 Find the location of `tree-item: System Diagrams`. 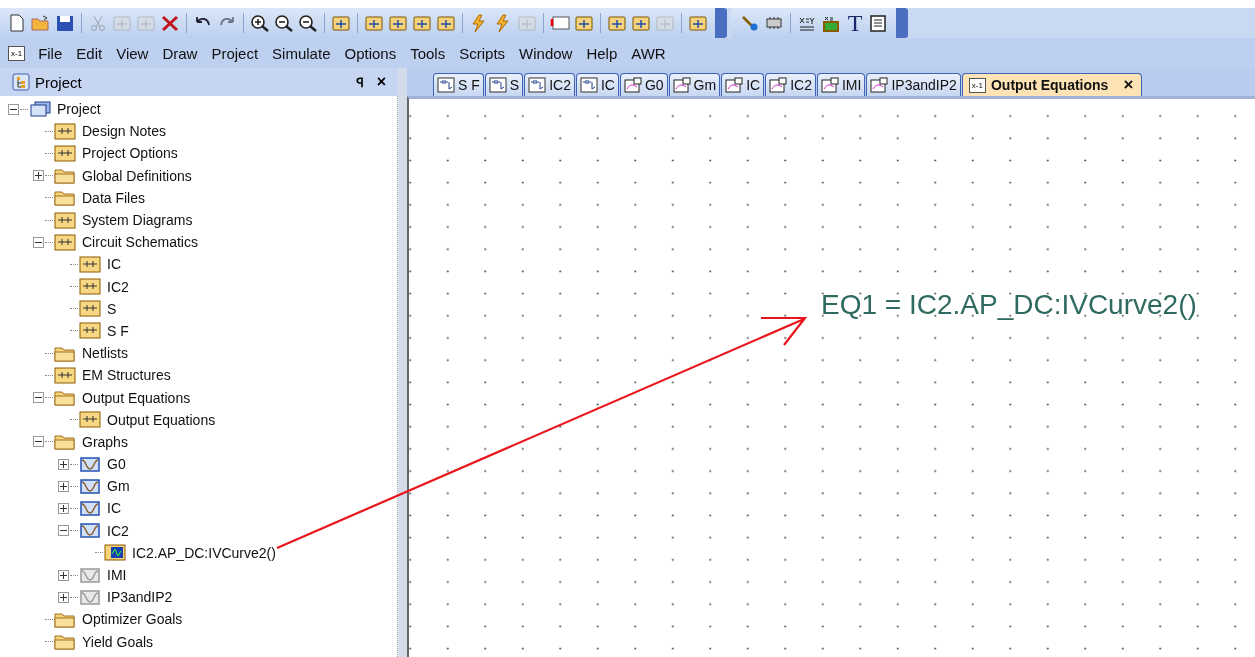

tree-item: System Diagrams is located at coordinates (137, 220).